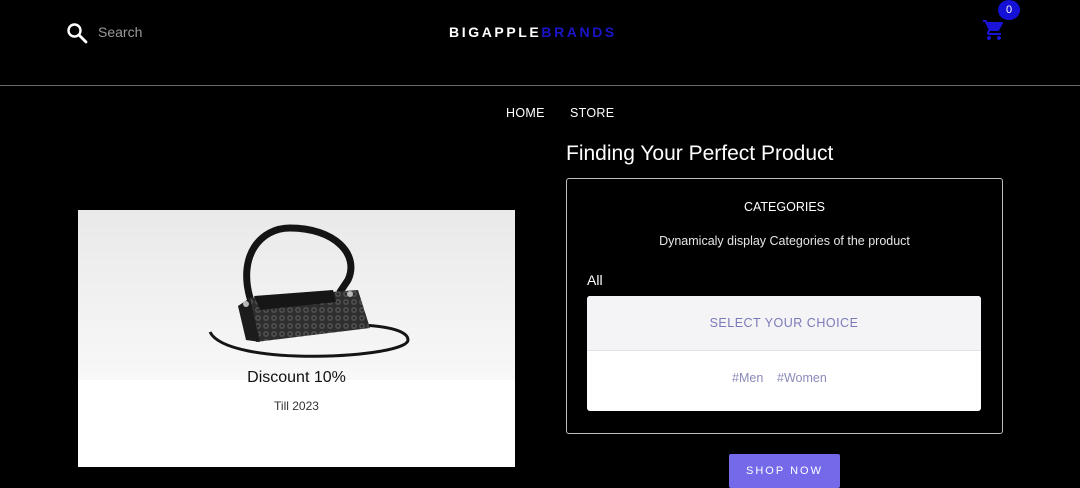  What do you see at coordinates (579, 32) in the screenshot?
I see `brand-name-accent: BRANDS` at bounding box center [579, 32].